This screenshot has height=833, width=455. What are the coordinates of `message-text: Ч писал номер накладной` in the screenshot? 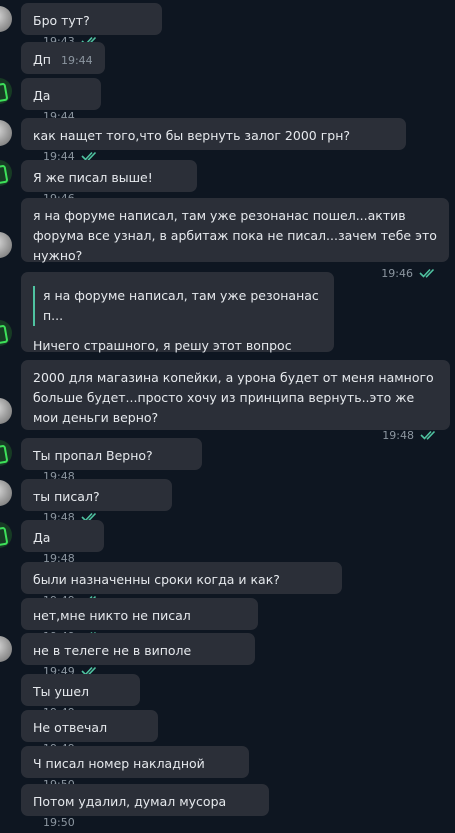 It's located at (119, 763).